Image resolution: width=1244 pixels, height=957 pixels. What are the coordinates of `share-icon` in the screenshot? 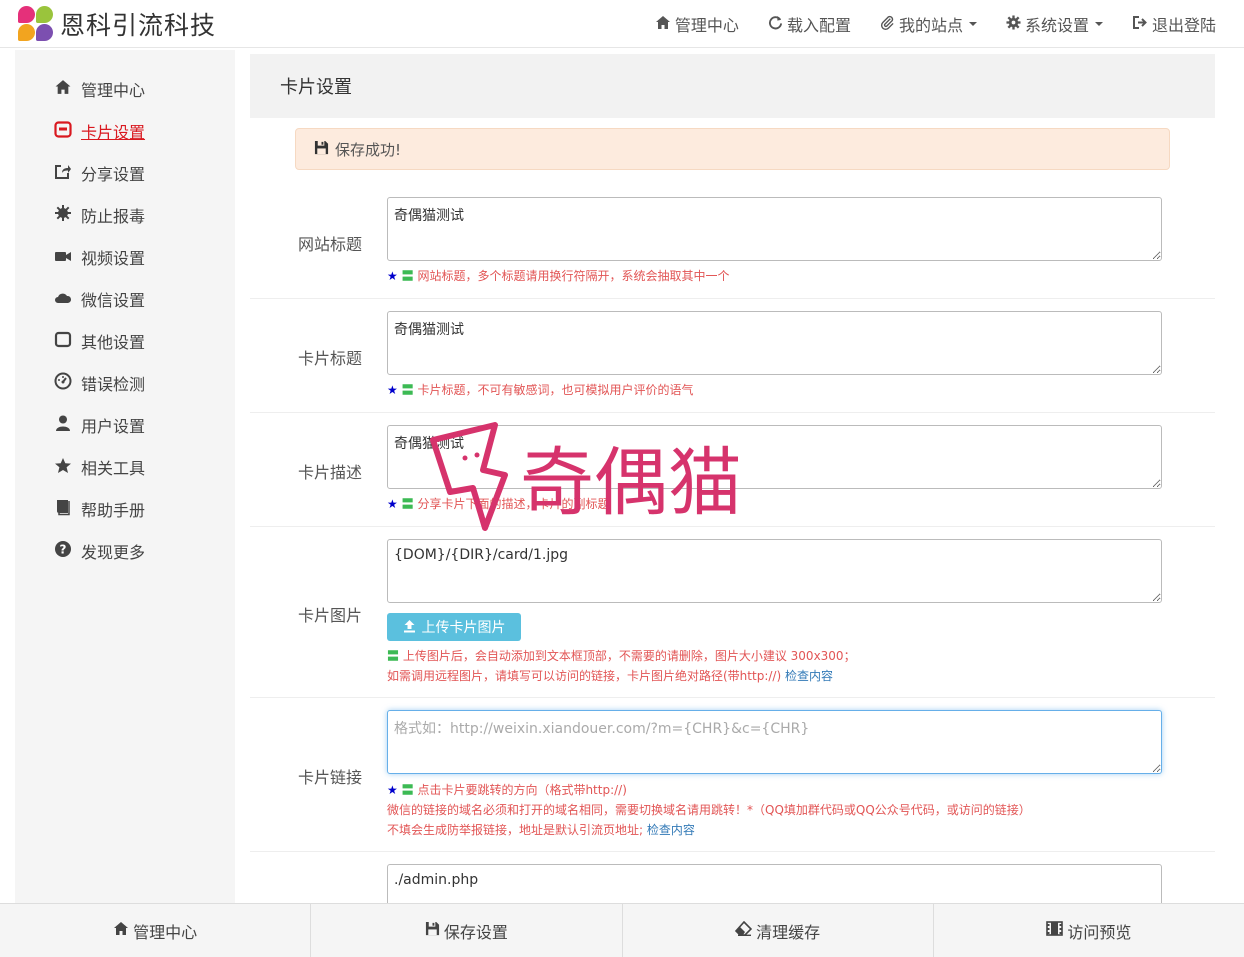 It's located at (63, 173).